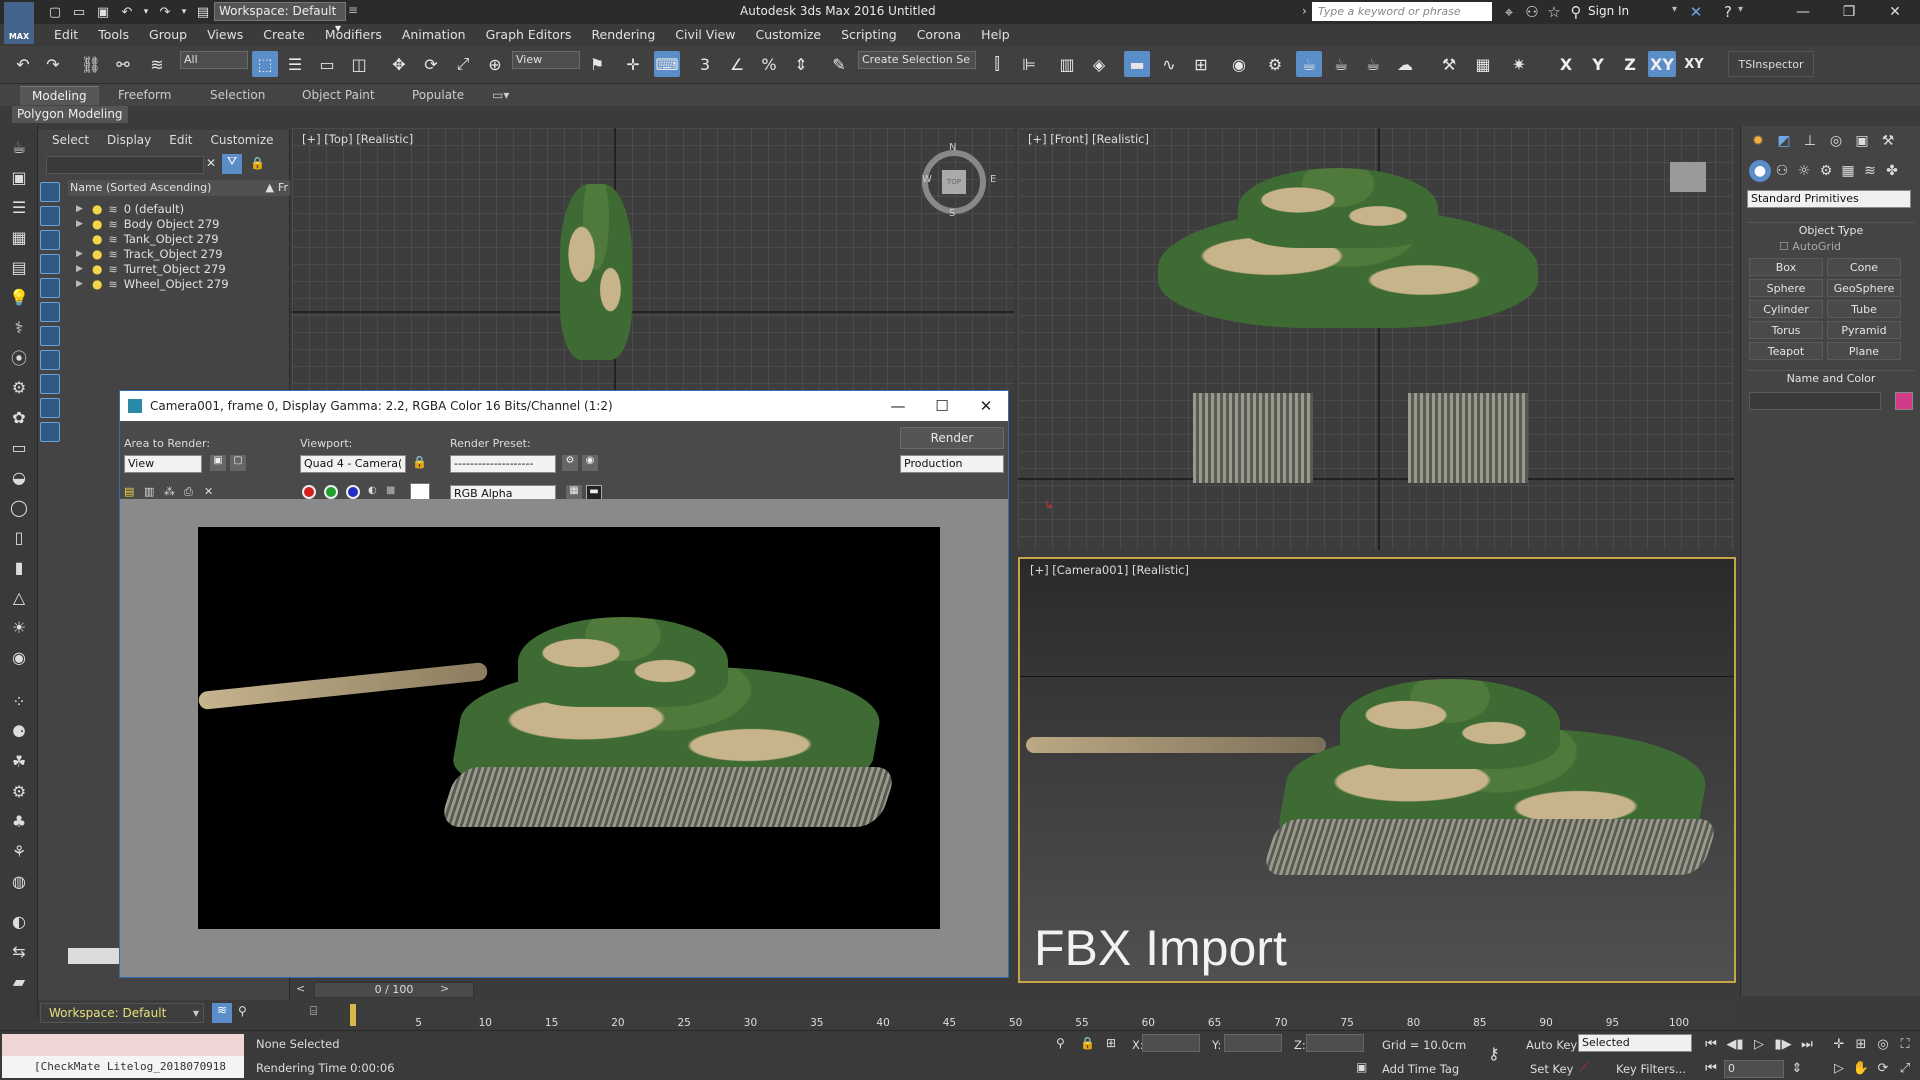 This screenshot has height=1080, width=1920. I want to click on help-icon: ?, so click(1728, 12).